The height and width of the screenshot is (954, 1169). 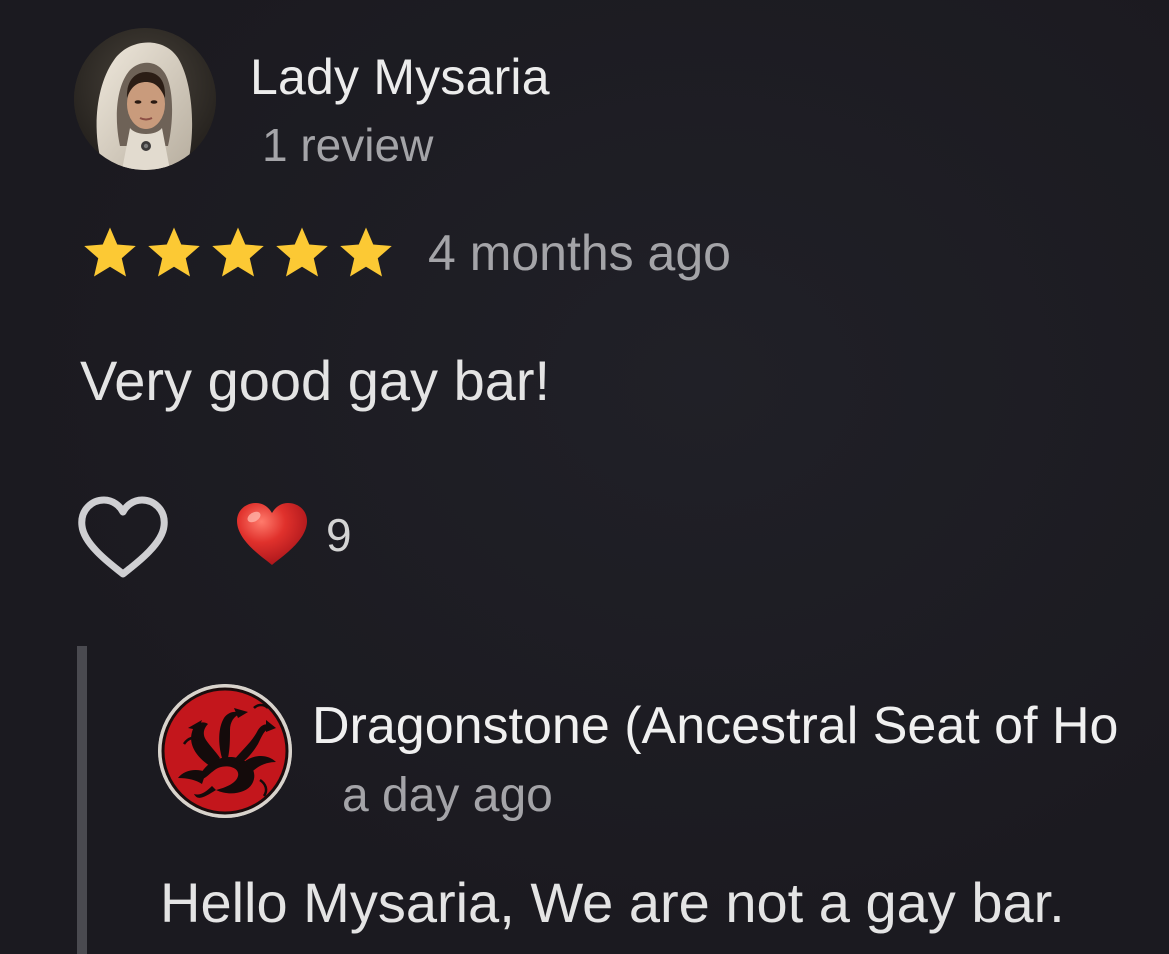 I want to click on review-timestamp: 4 months ago, so click(x=579, y=253).